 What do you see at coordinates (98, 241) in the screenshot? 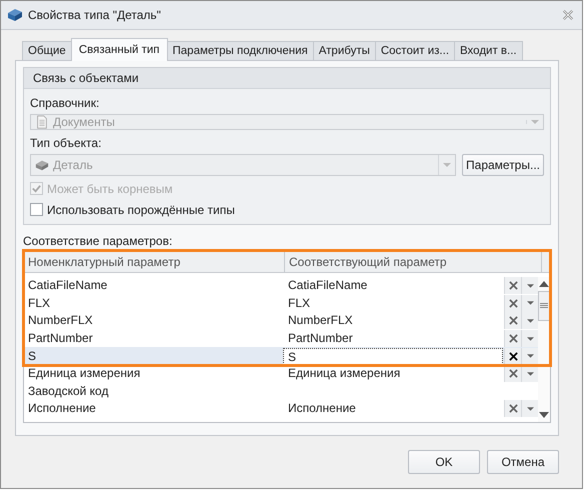
I see `section-label: Соответствие параметров:` at bounding box center [98, 241].